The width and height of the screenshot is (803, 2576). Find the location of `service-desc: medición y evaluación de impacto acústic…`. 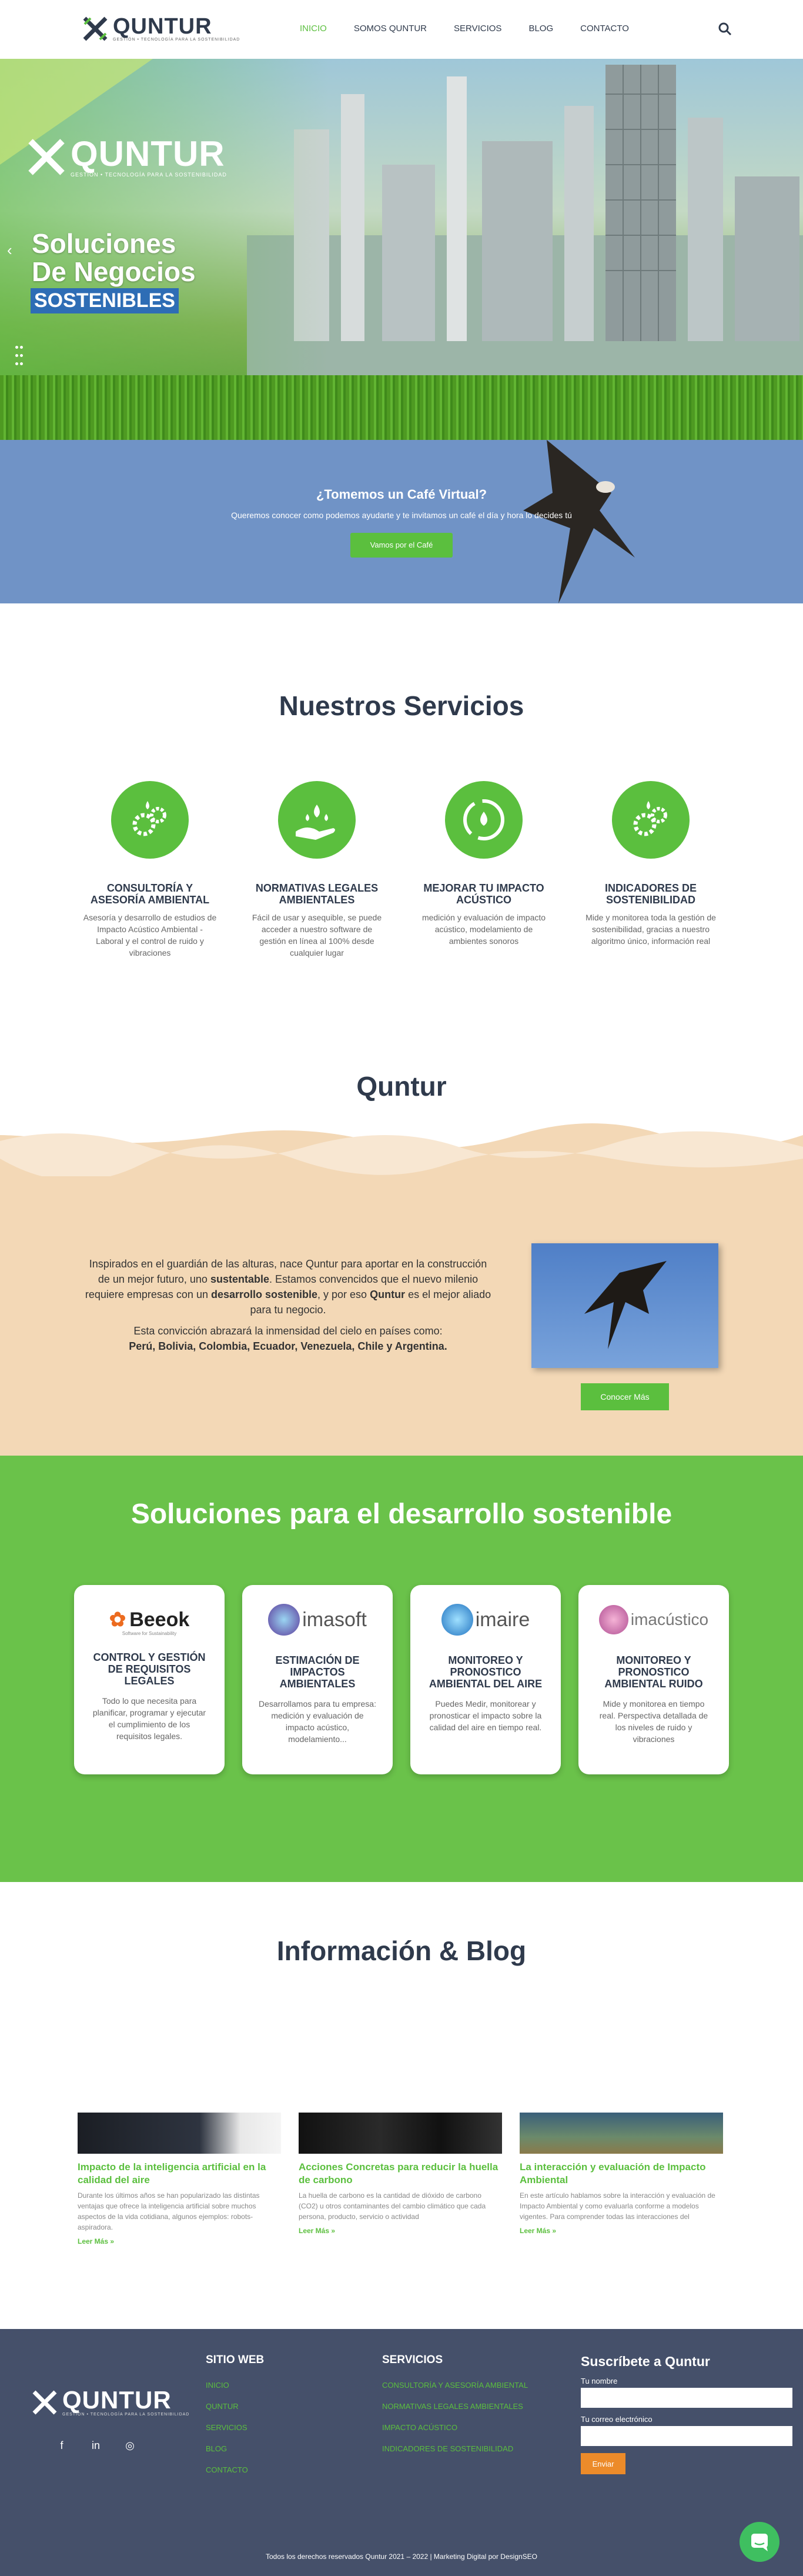

service-desc: medición y evaluación de impacto acústic… is located at coordinates (483, 929).